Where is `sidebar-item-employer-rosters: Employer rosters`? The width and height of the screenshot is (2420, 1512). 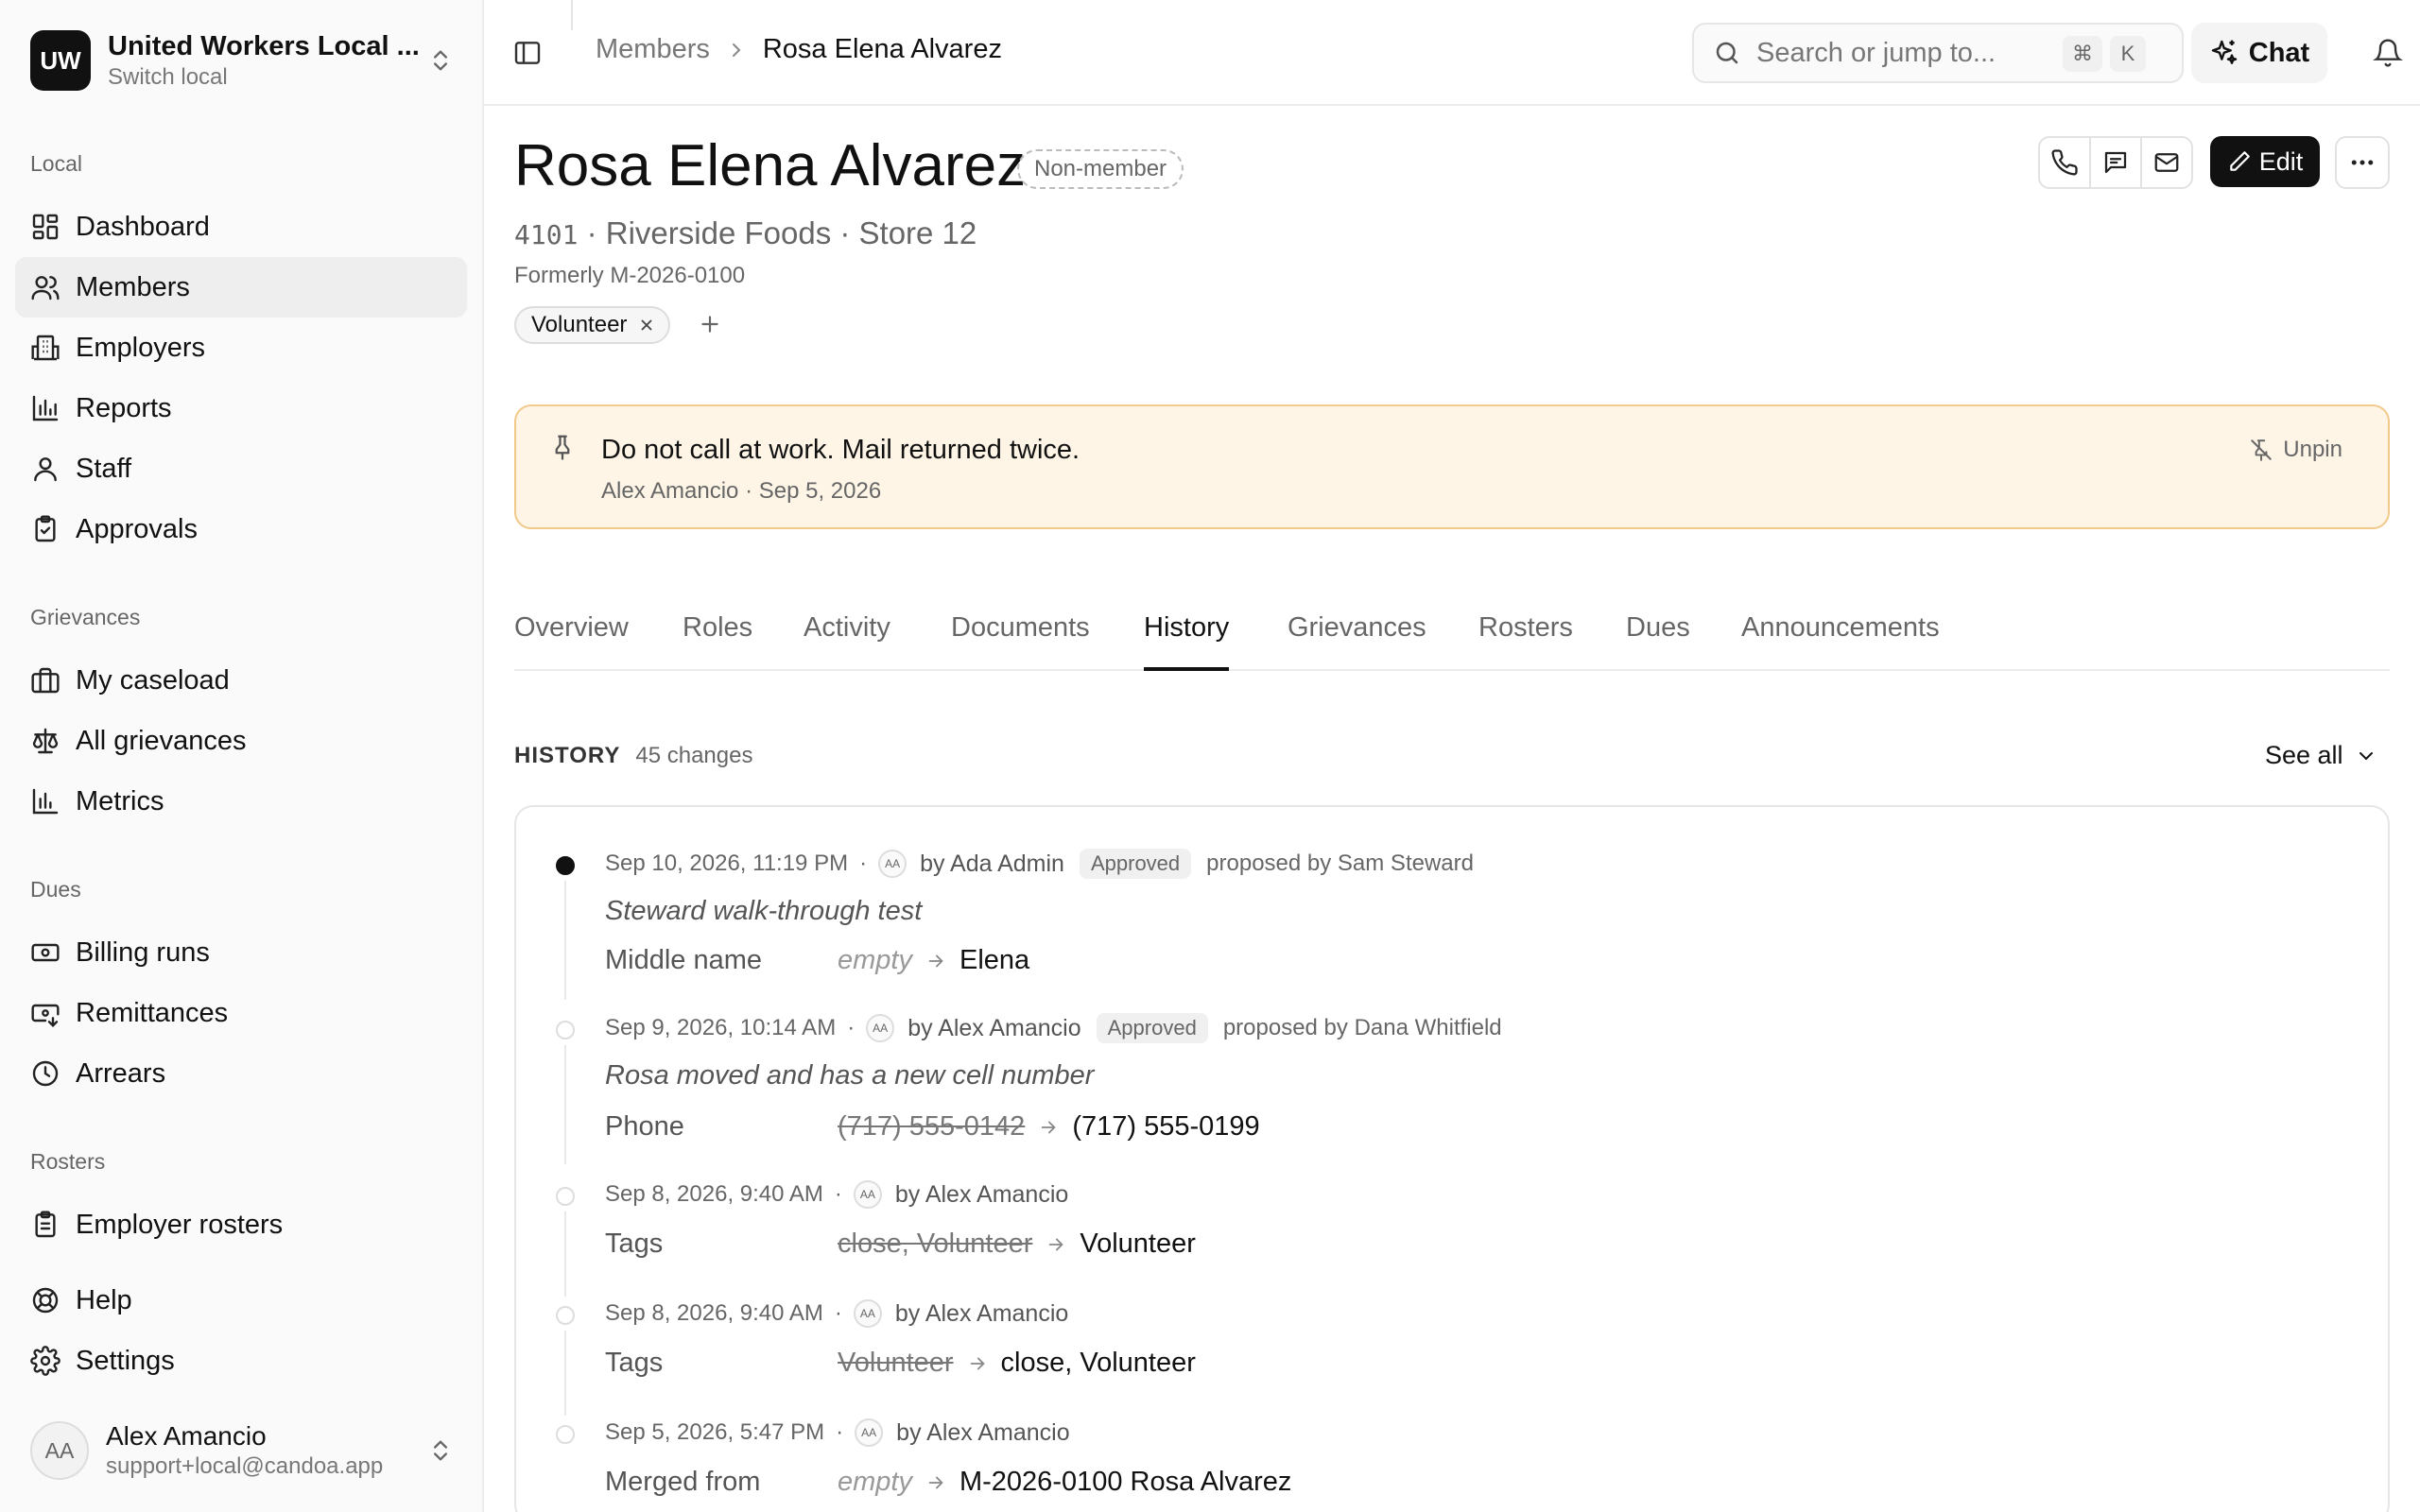
sidebar-item-employer-rosters: Employer rosters is located at coordinates (241, 1224).